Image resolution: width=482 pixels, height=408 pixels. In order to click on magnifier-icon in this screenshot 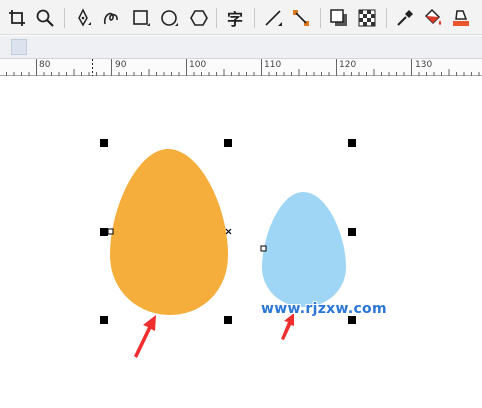, I will do `click(45, 18)`.